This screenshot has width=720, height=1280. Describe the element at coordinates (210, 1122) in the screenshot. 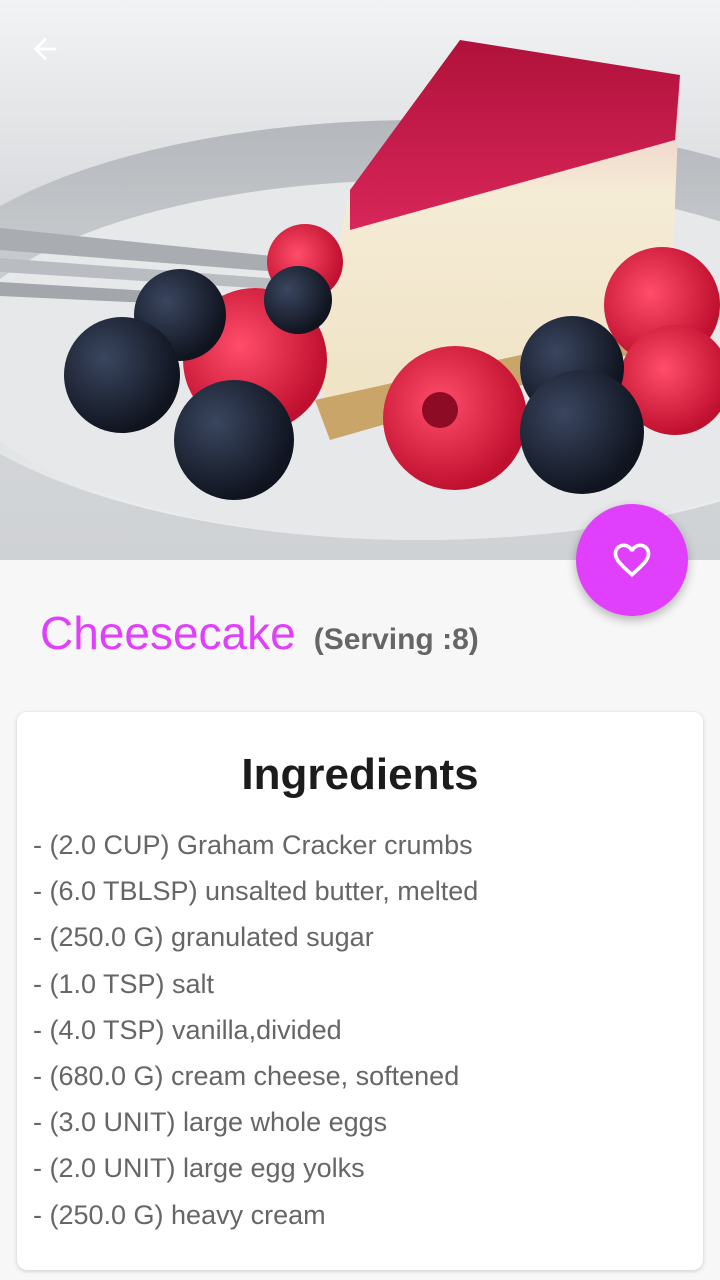

I see `ingredient-item: - (3.0 UNIT) large whole eggs` at that location.